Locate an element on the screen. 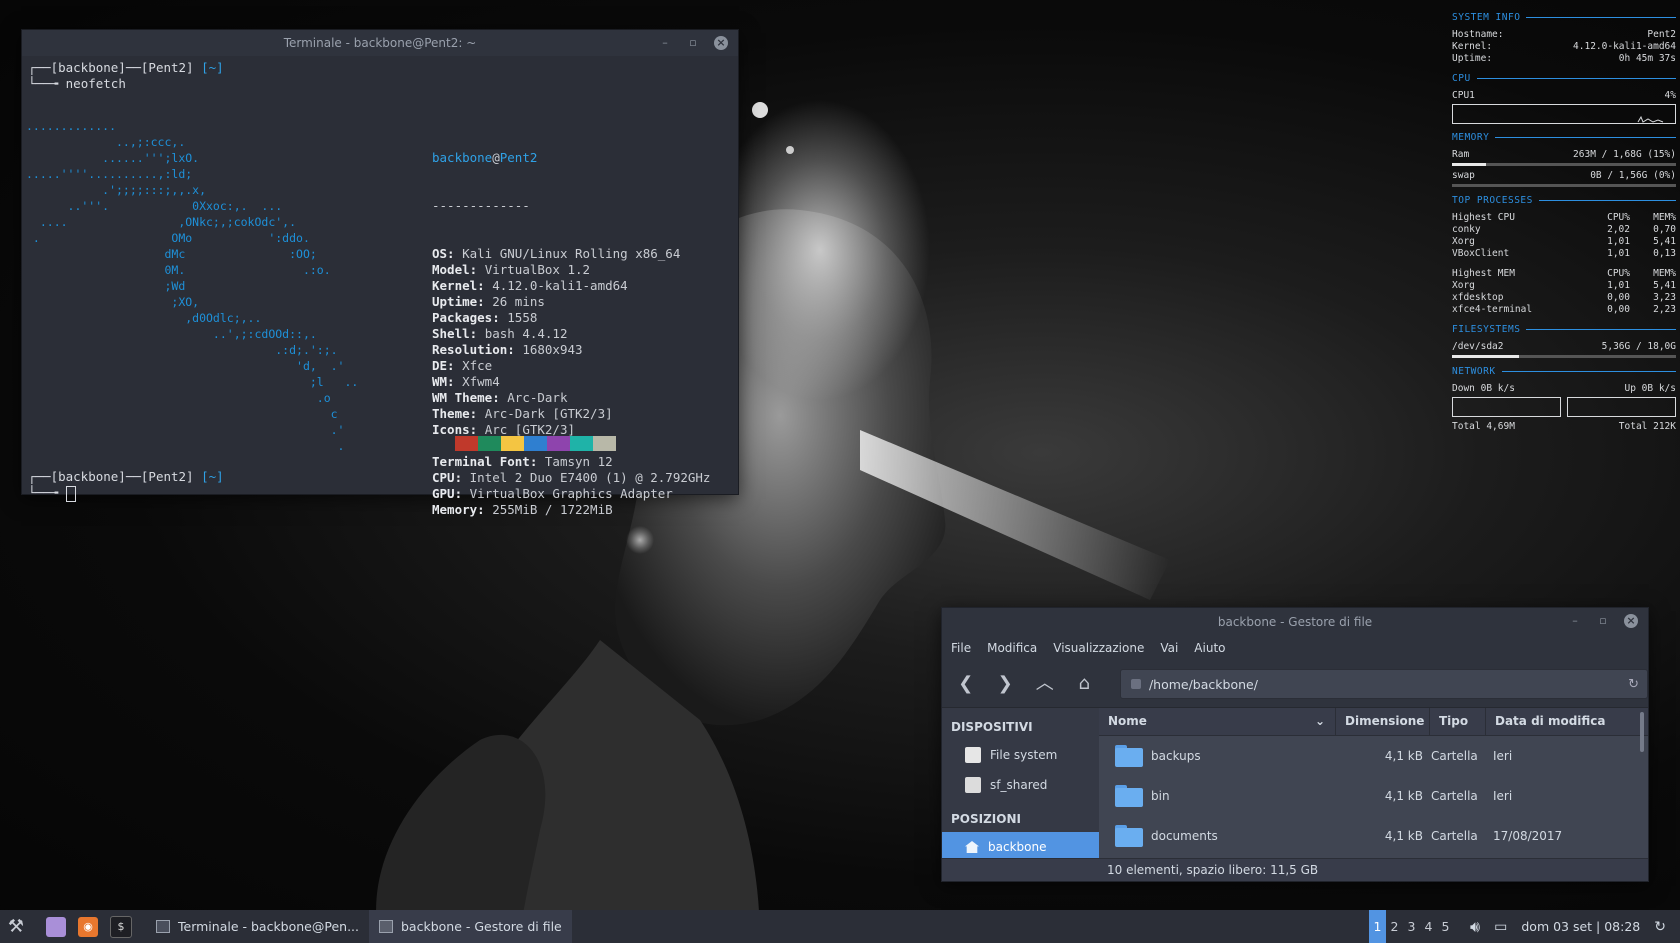 Image resolution: width=1680 pixels, height=943 pixels. info-value: Arc-Dark is located at coordinates (537, 397).